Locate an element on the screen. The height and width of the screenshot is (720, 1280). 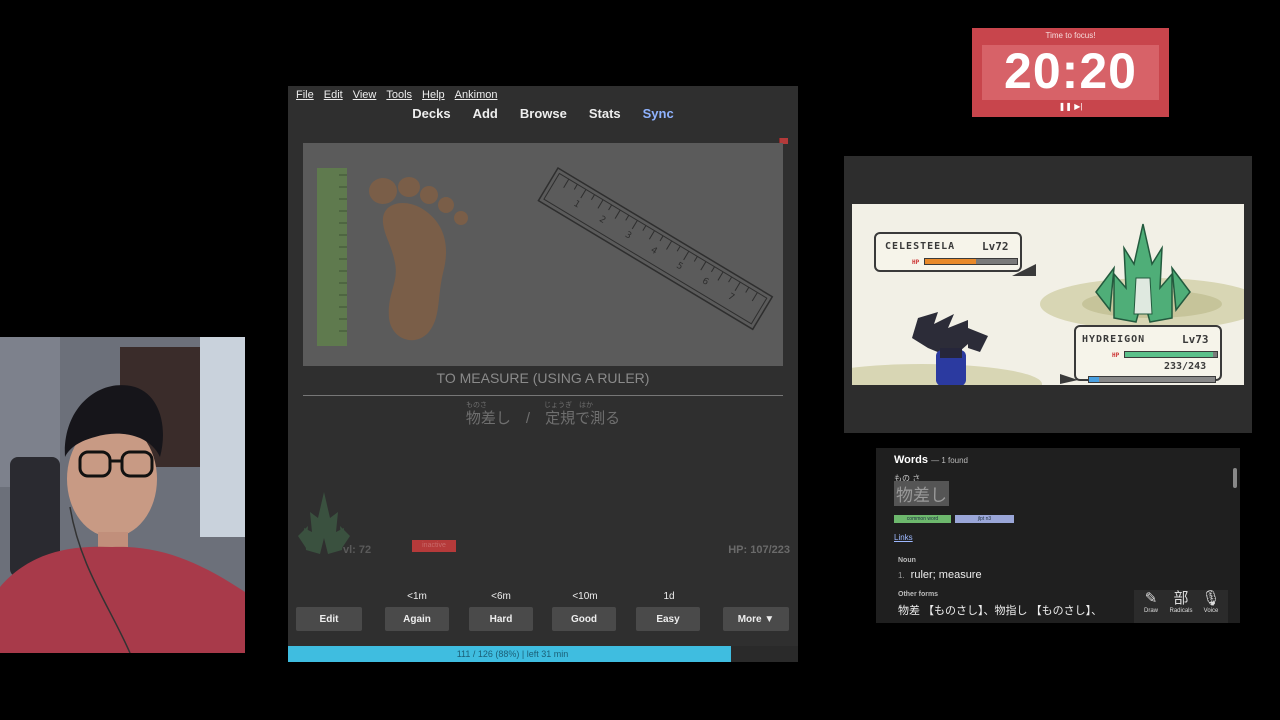
gloss-number: 1. is located at coordinates (901, 575).